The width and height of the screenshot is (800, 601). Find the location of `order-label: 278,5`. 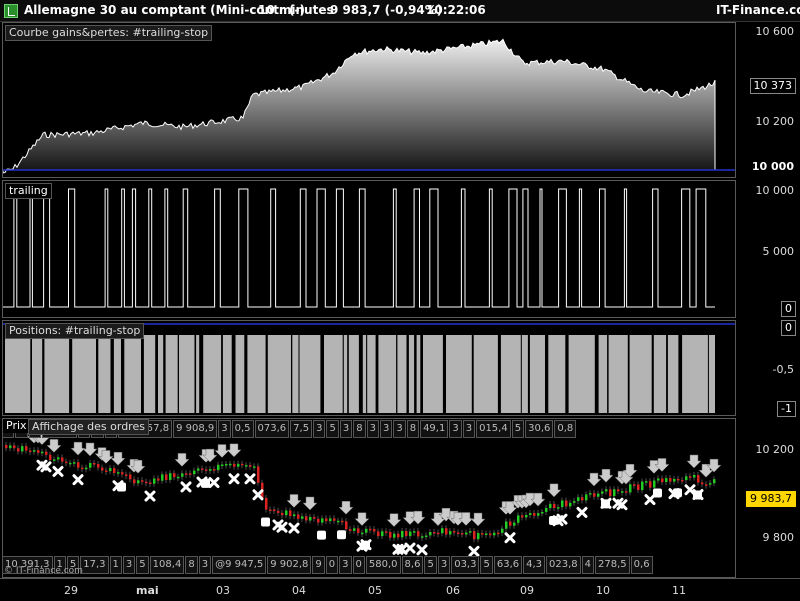

order-label: 278,5 is located at coordinates (612, 565).